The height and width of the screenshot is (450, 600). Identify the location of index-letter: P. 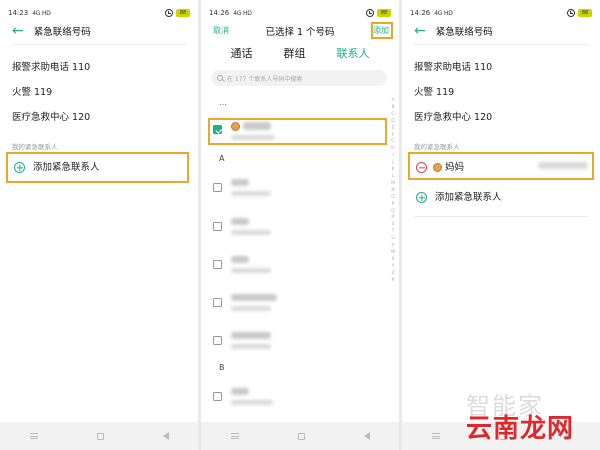
(393, 205).